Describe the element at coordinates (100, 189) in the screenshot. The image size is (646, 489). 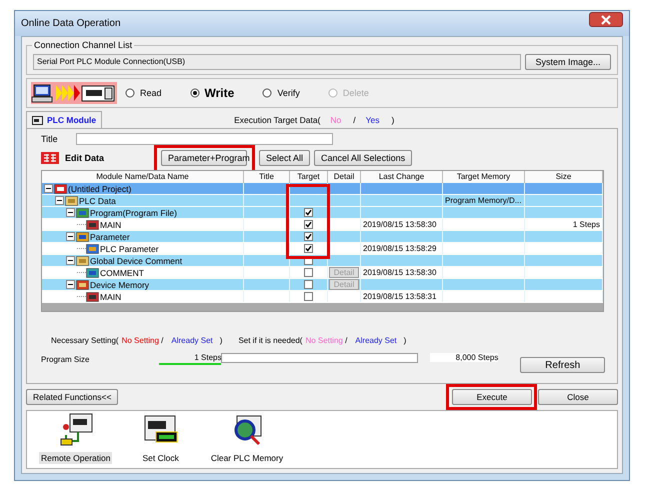
I see `tree-label: (Untitled Project)` at that location.